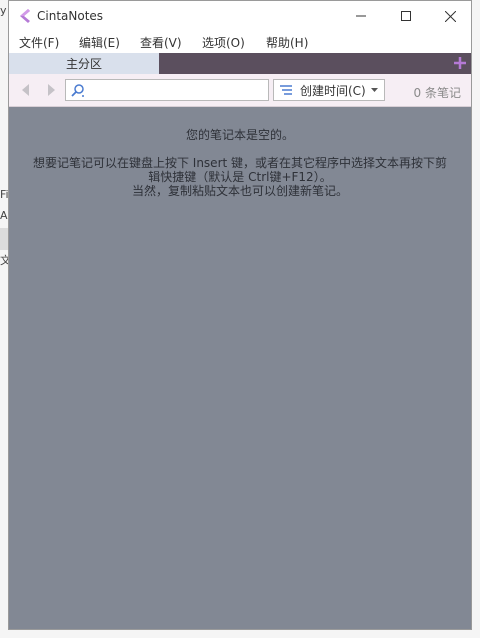 The width and height of the screenshot is (480, 638). I want to click on sort-dropdown: 创建时间(C), so click(329, 90).